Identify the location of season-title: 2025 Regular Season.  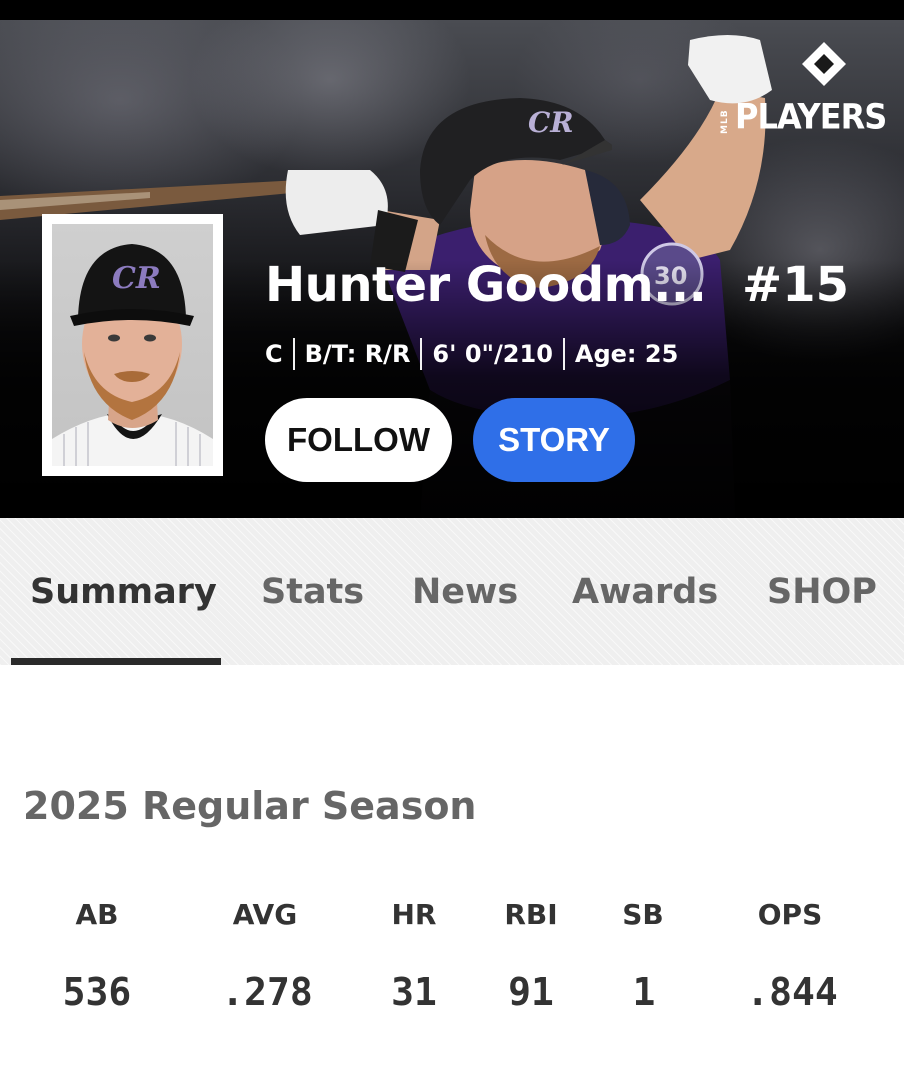
(250, 806).